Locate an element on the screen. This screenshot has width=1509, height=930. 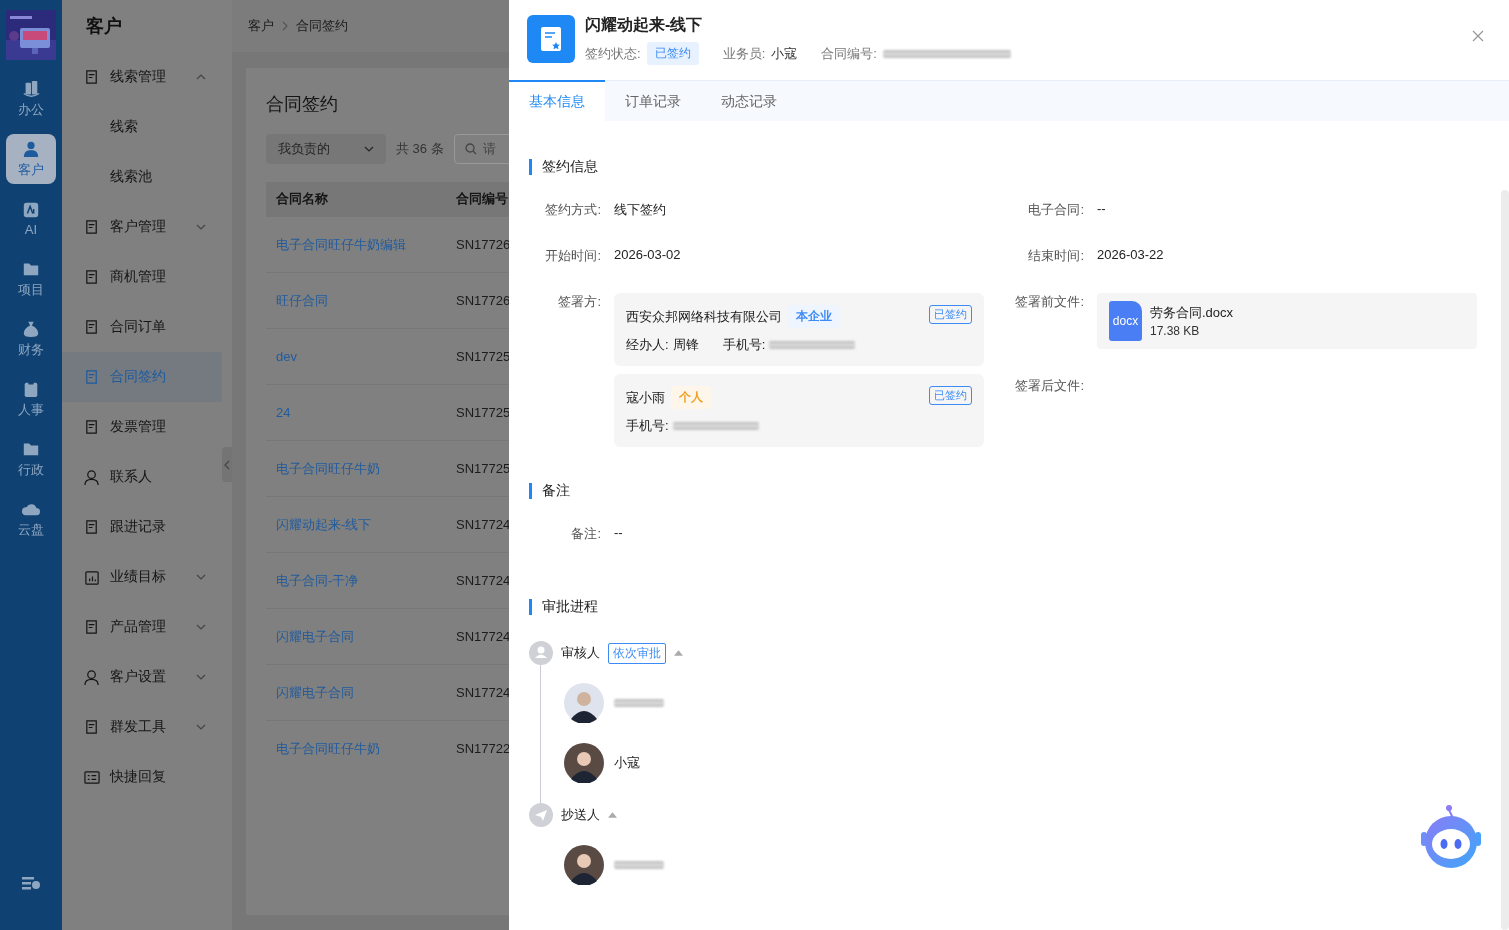
section-title: 备注 is located at coordinates (556, 491).